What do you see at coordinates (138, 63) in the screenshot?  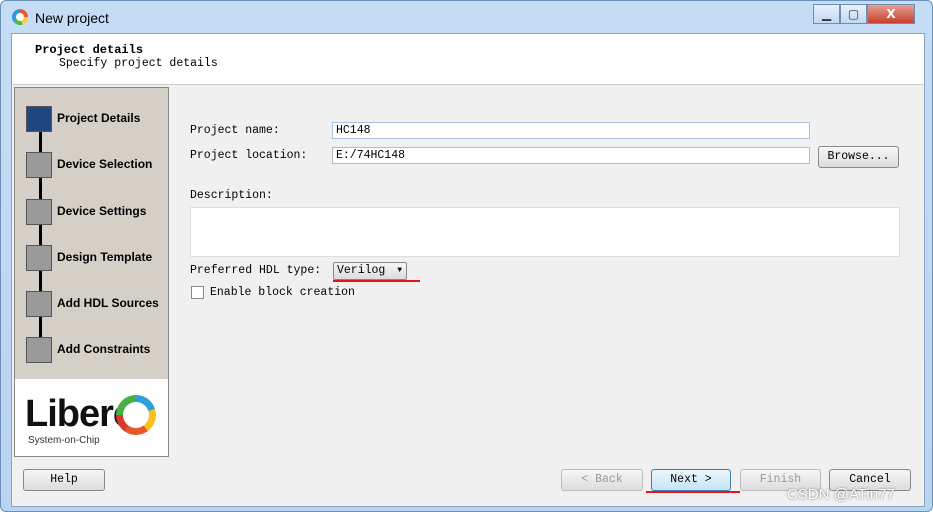 I see `page-subtitle: Specify project details` at bounding box center [138, 63].